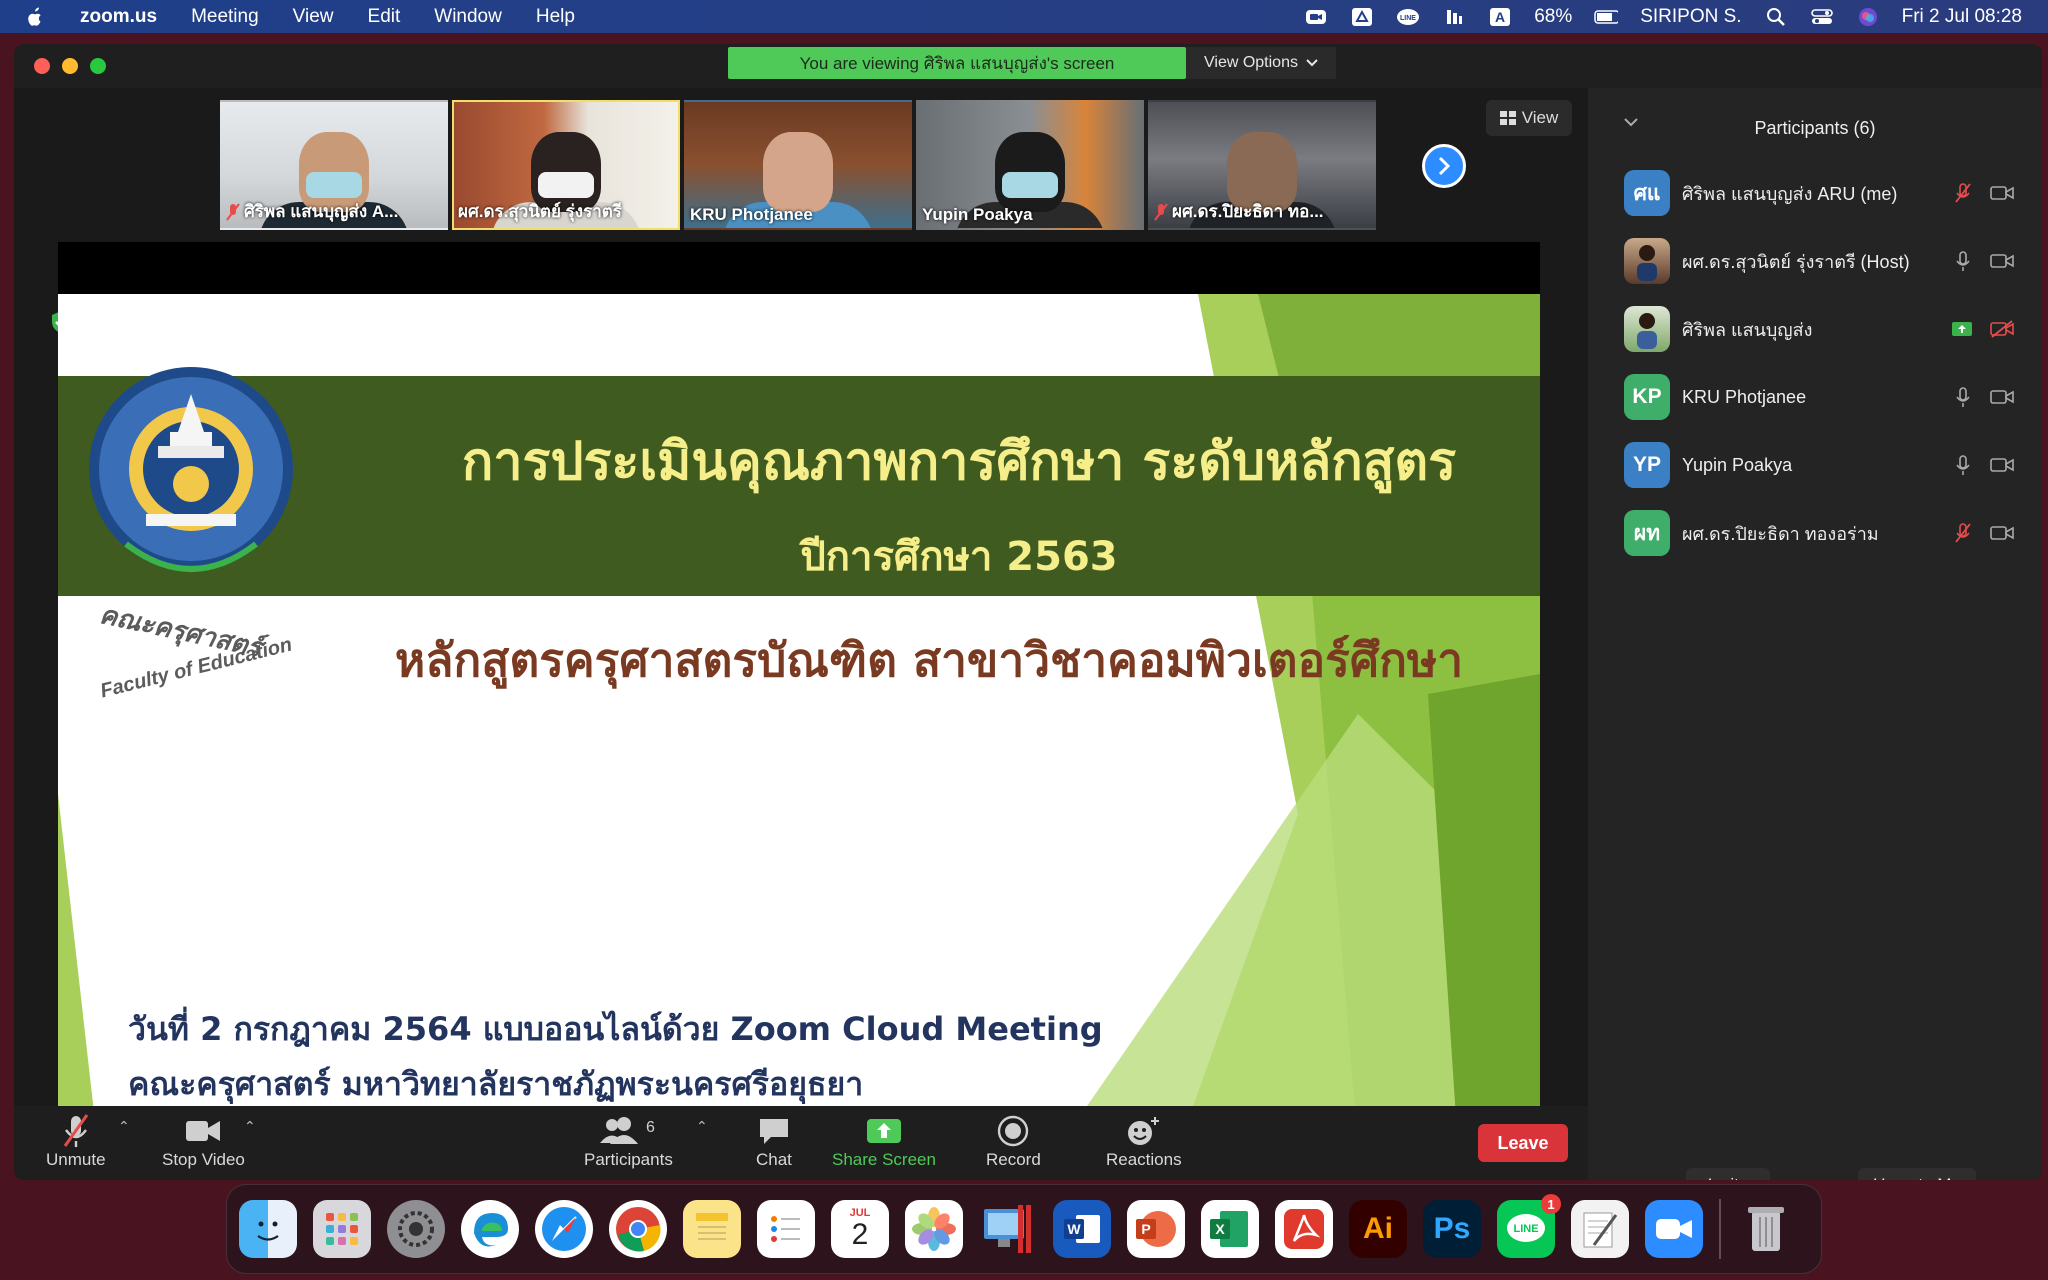  What do you see at coordinates (1230, 1229) in the screenshot?
I see `excel-icon: X` at bounding box center [1230, 1229].